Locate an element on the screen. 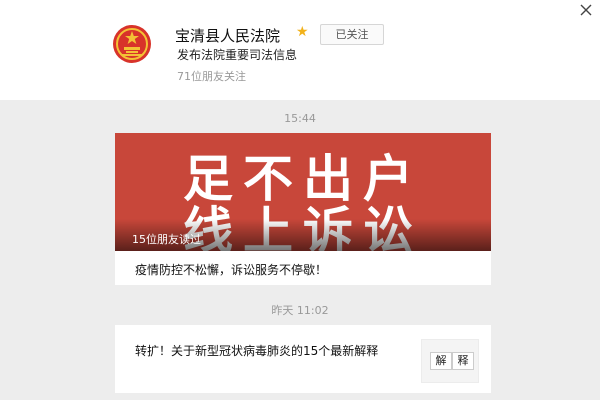 This screenshot has height=400, width=600. account-description: 发布法院重要司法信息 is located at coordinates (237, 55).